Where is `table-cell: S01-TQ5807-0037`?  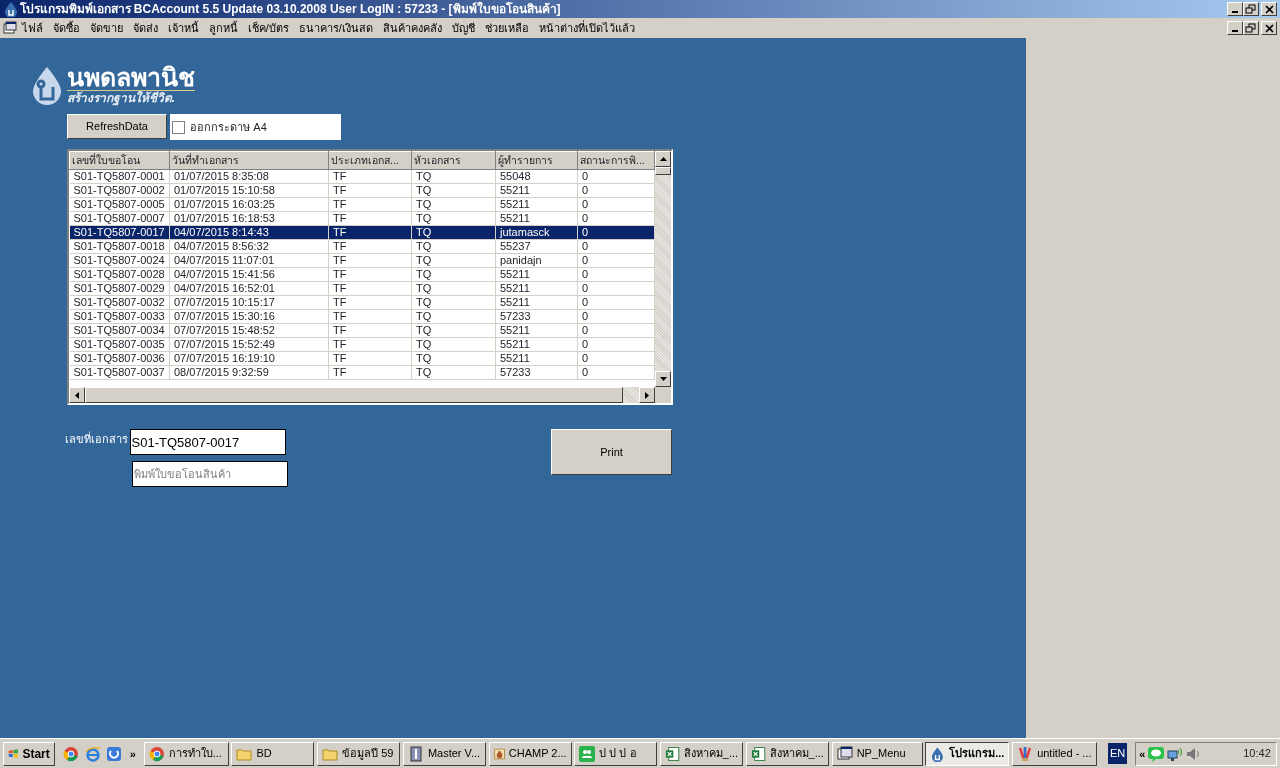
table-cell: S01-TQ5807-0037 is located at coordinates (119, 372).